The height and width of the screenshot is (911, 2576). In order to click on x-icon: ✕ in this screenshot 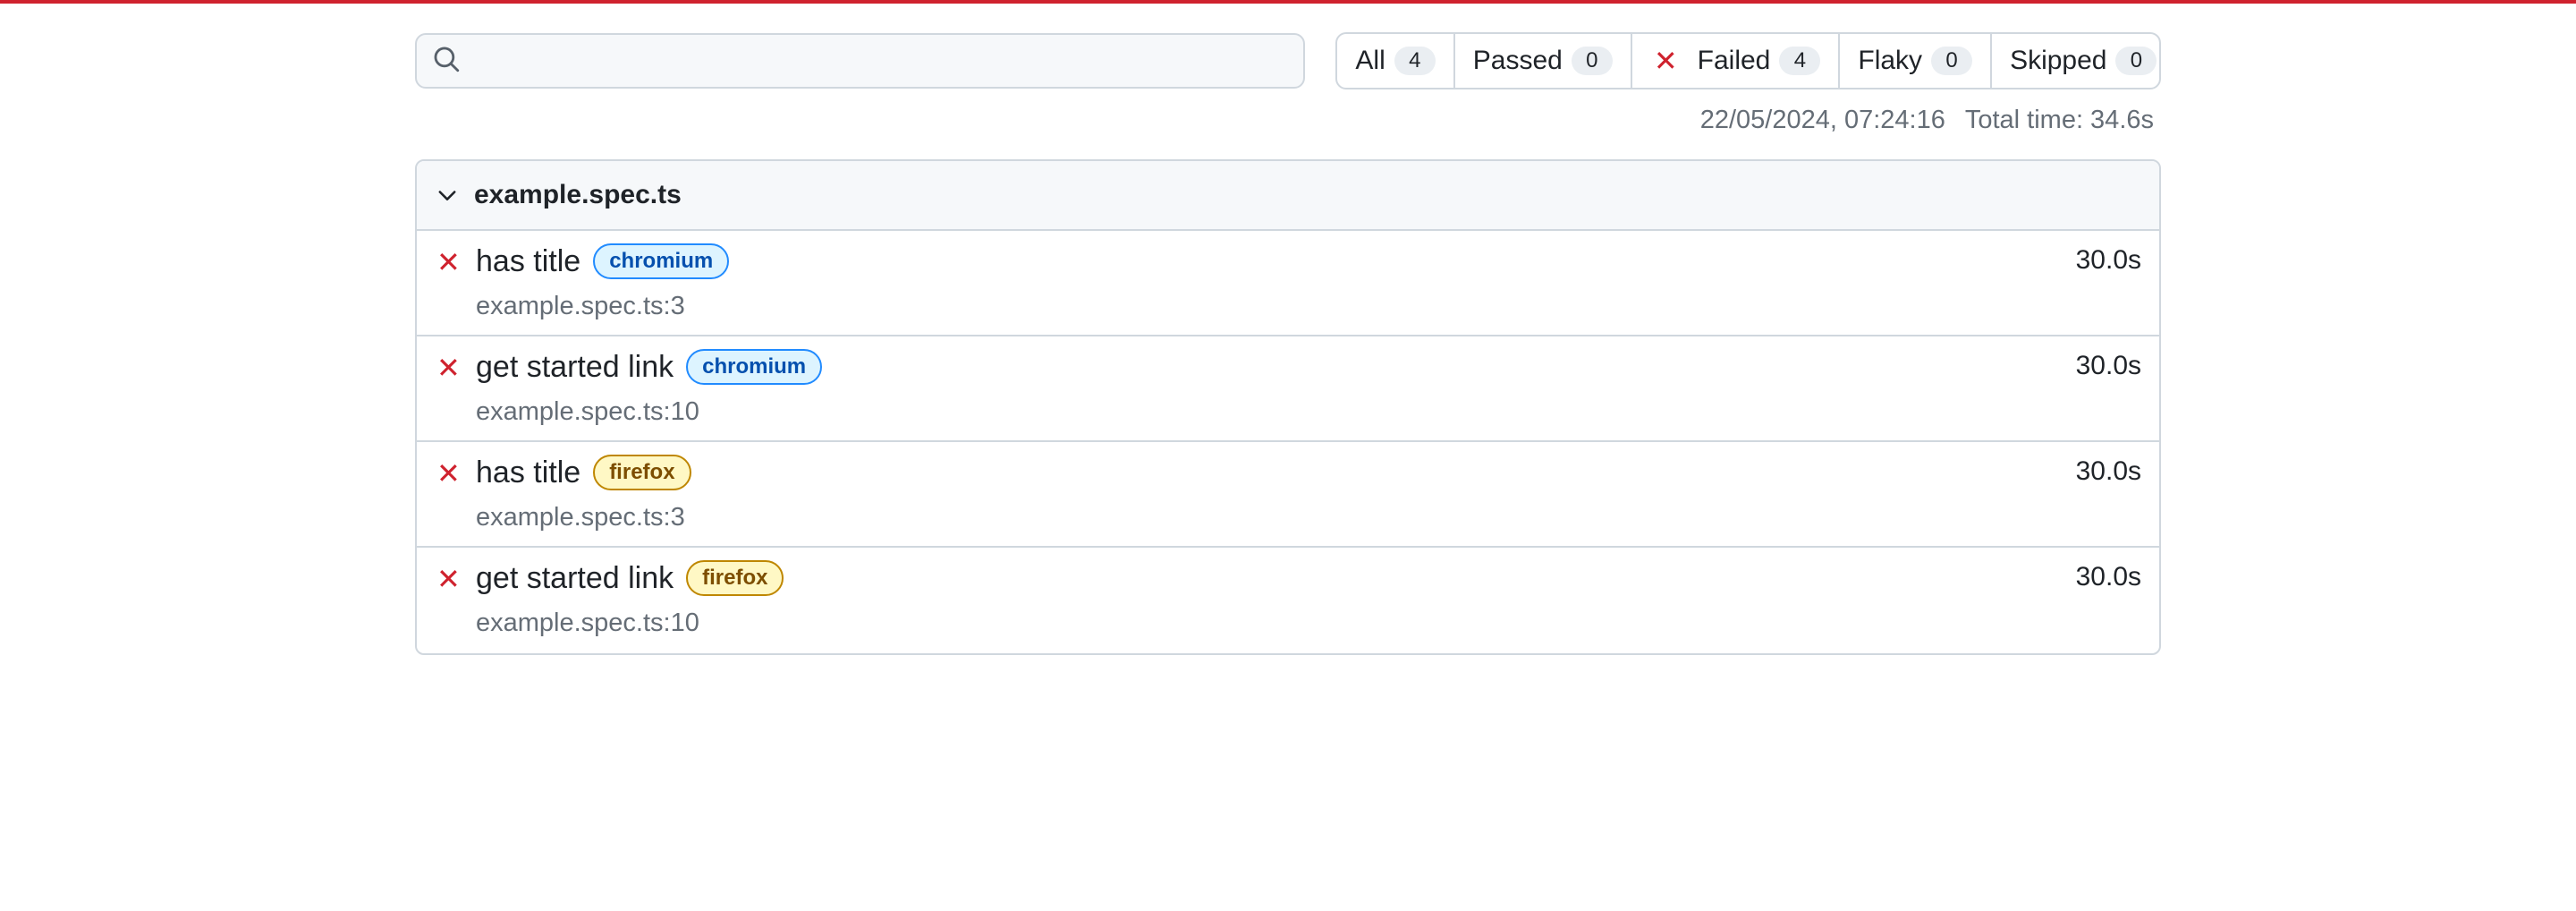, I will do `click(1665, 61)`.